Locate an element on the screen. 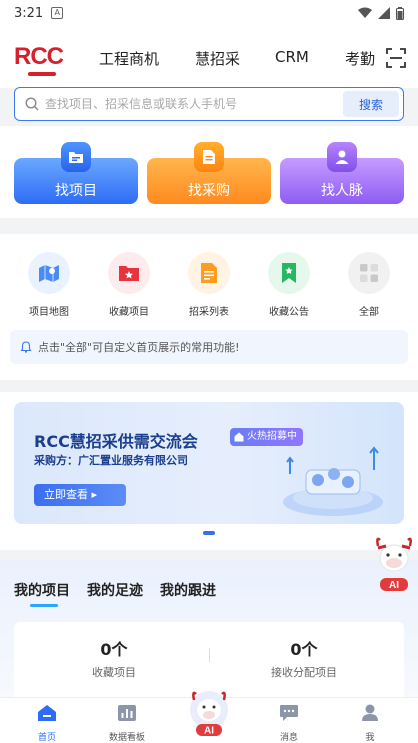  customize-hint: 点击"全部"可自定义首页展示的常用功能! is located at coordinates (209, 347).